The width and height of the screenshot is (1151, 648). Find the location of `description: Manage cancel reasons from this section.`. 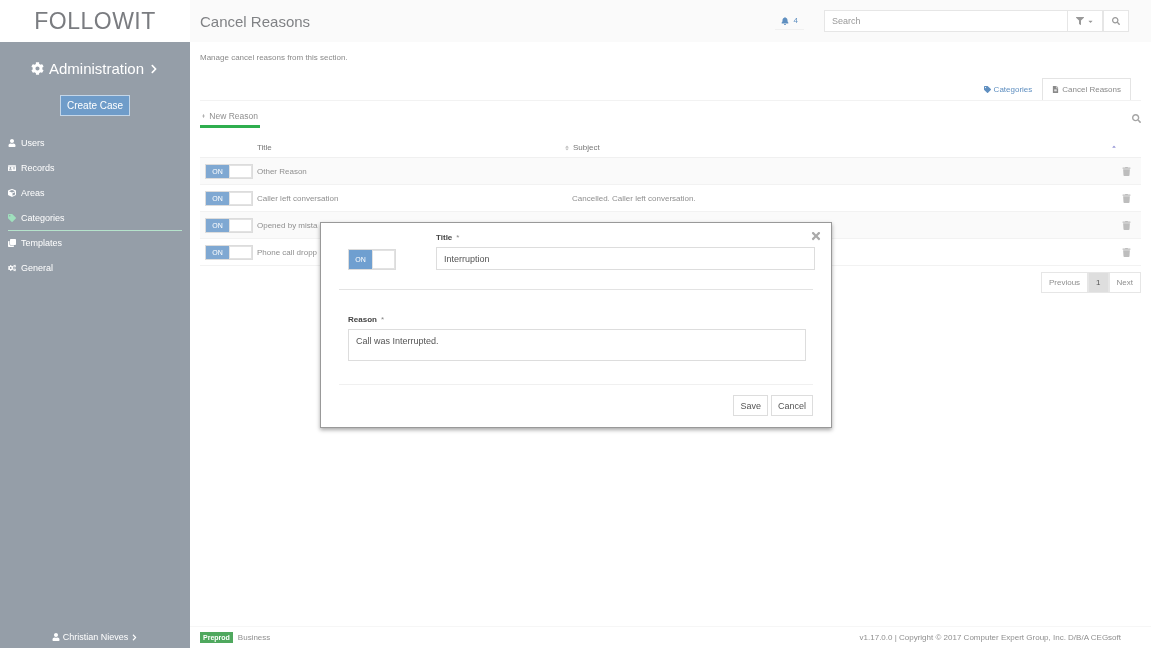

description: Manage cancel reasons from this section. is located at coordinates (274, 57).